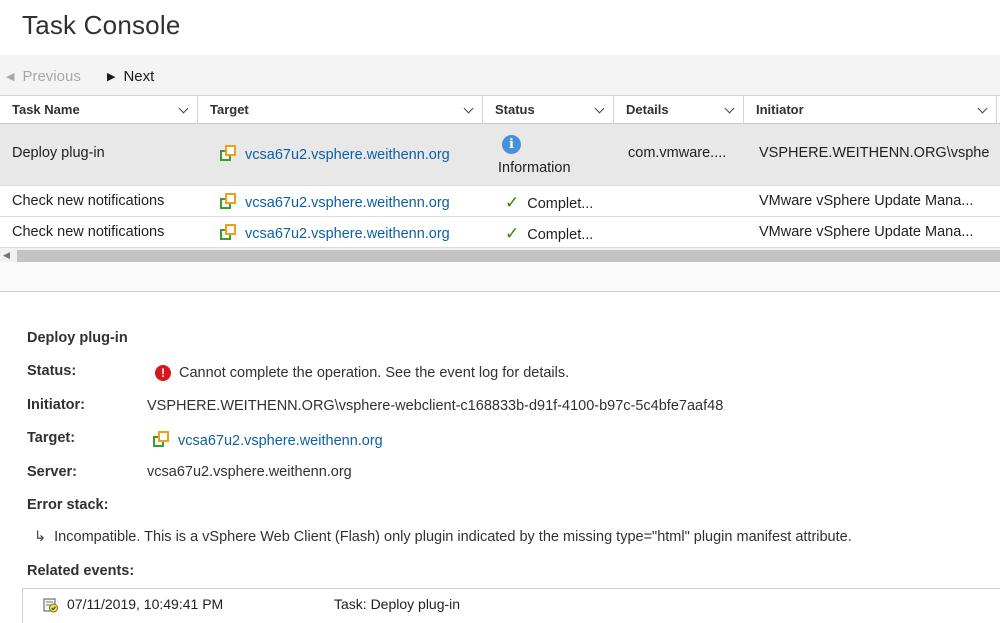 The height and width of the screenshot is (623, 1000). I want to click on next-button: ▶ Next, so click(130, 76).